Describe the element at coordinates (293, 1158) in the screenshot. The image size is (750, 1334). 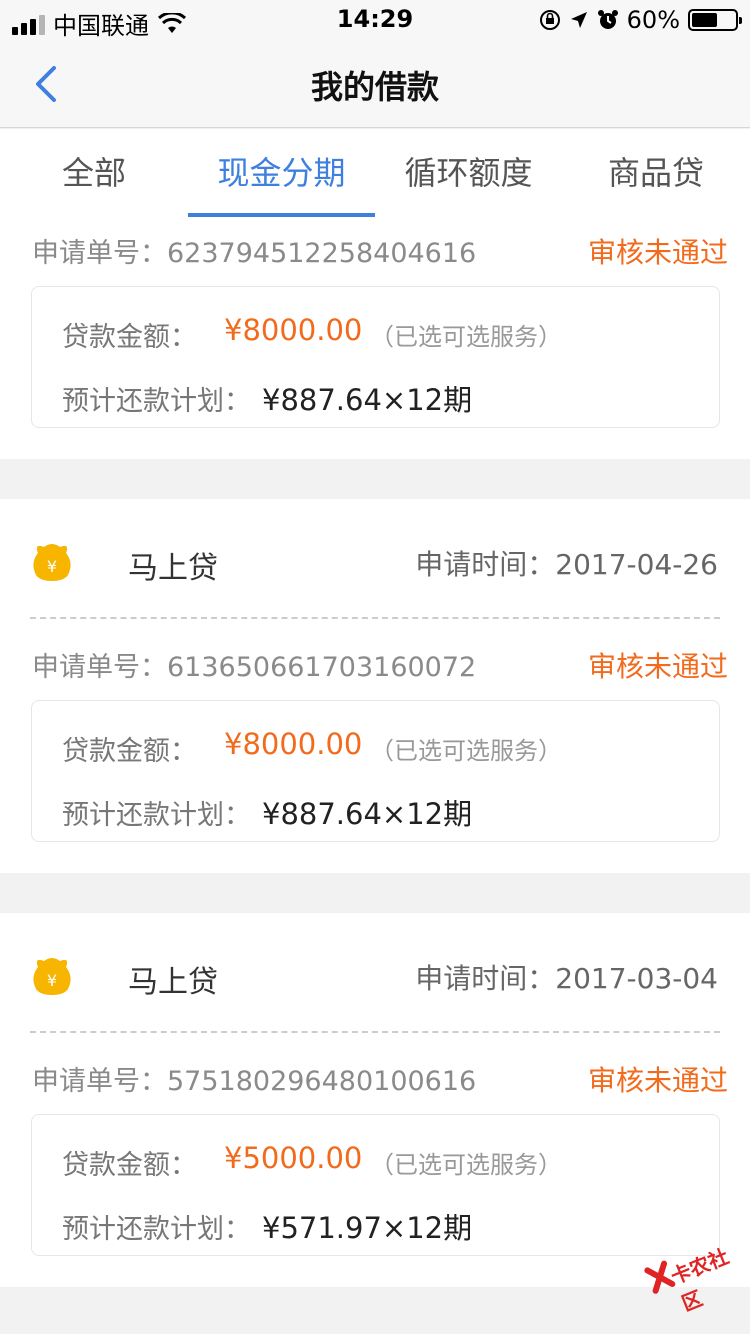
I see `loan-amount: ¥5000.00` at that location.